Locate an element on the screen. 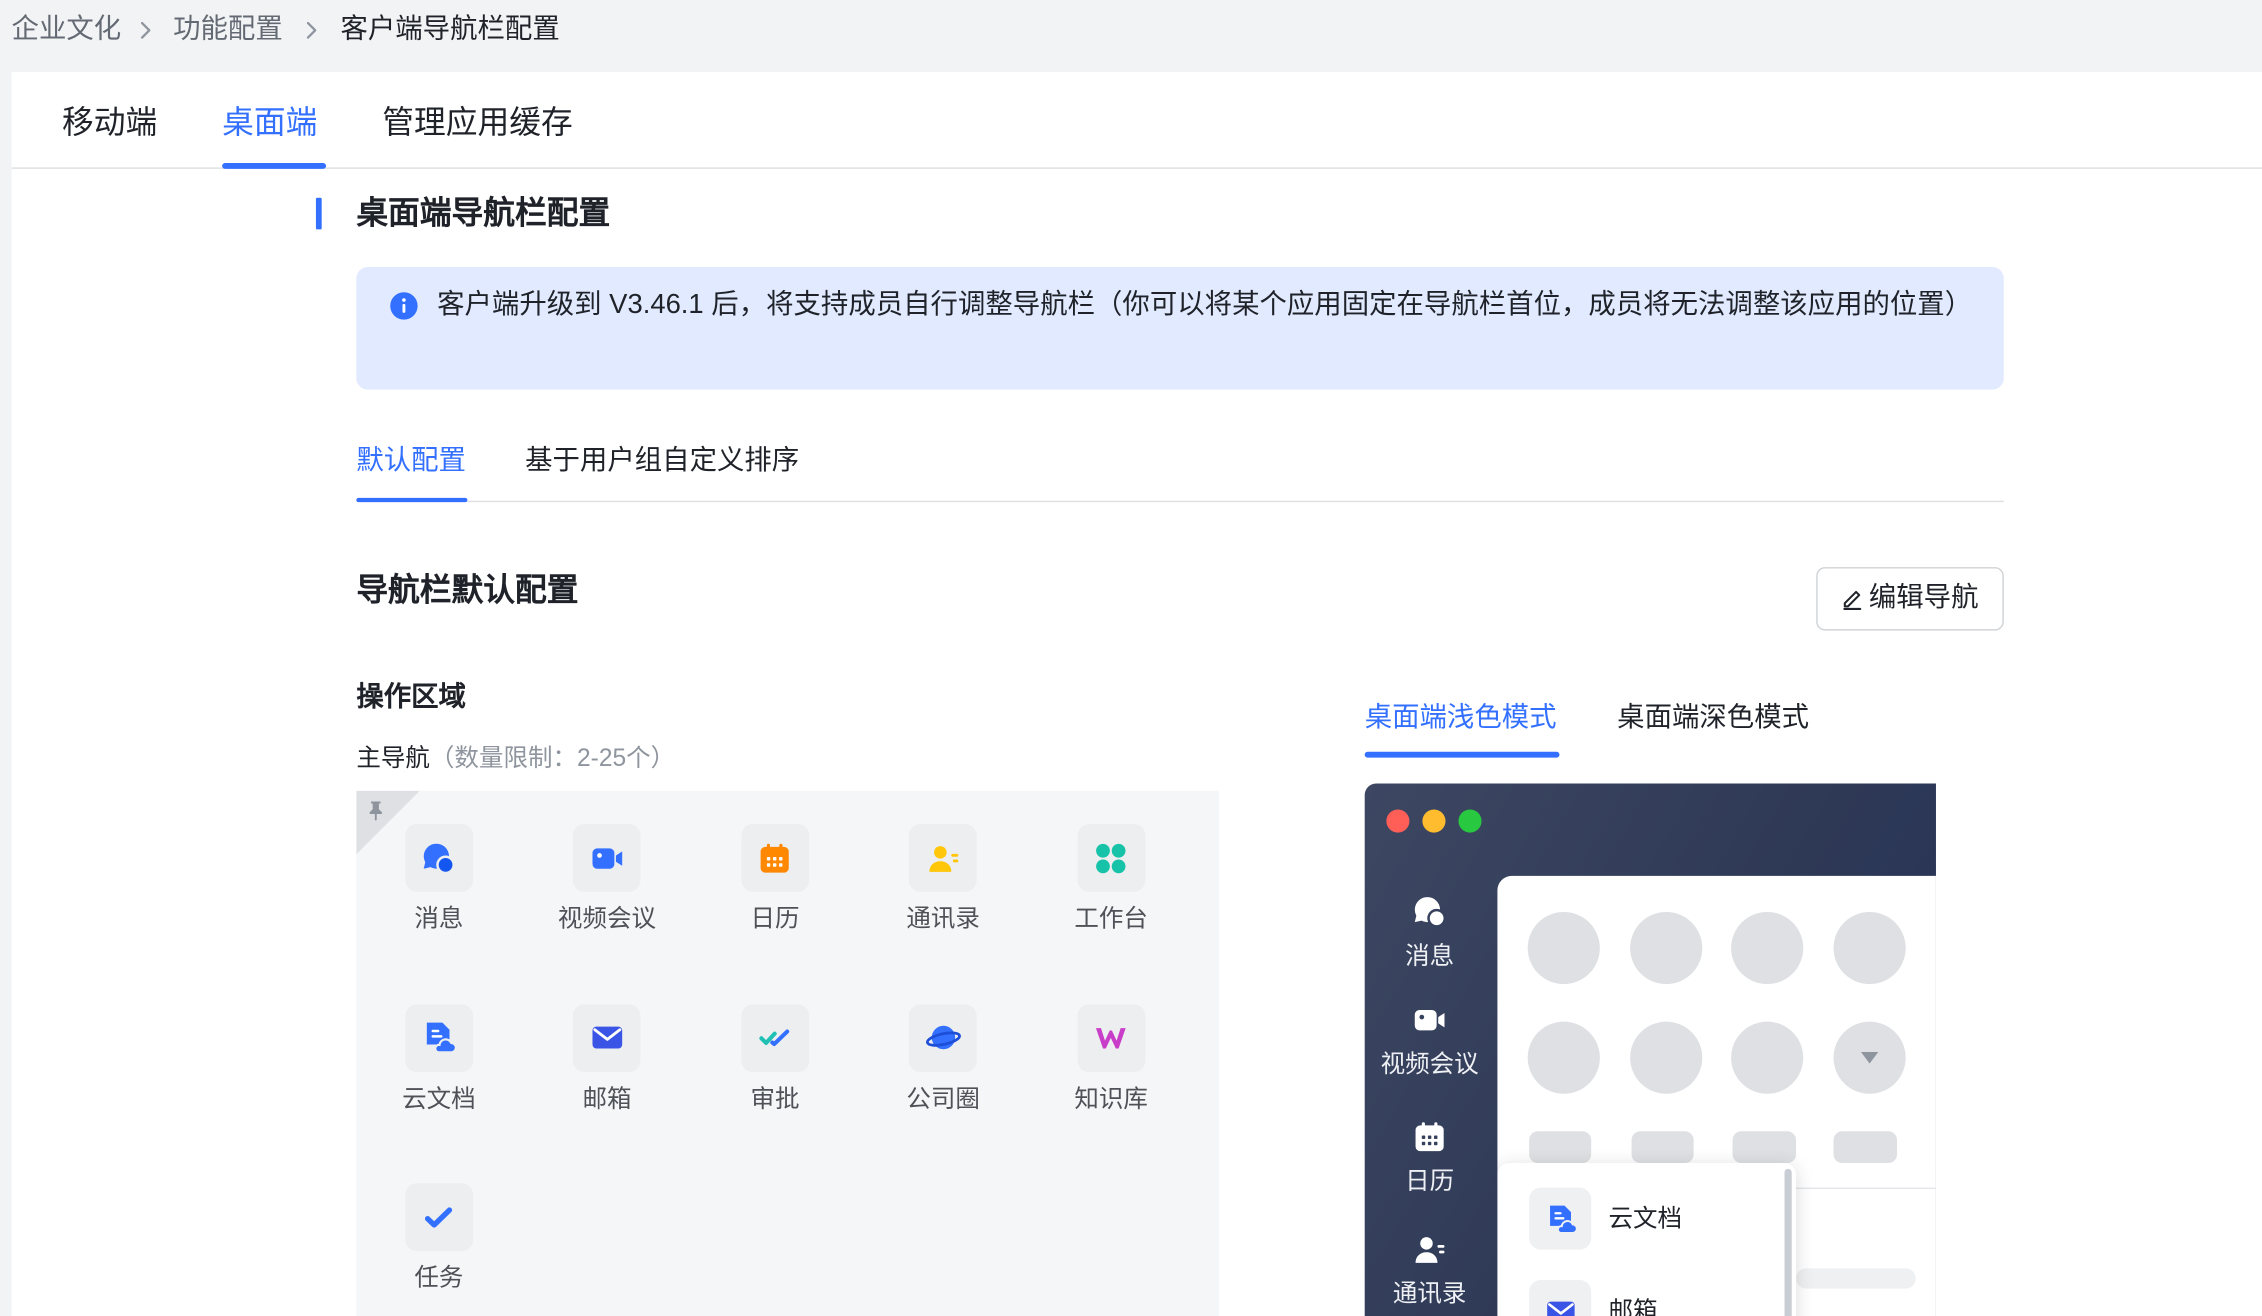 Image resolution: width=2262 pixels, height=1316 pixels. section-accent-bar is located at coordinates (318, 213).